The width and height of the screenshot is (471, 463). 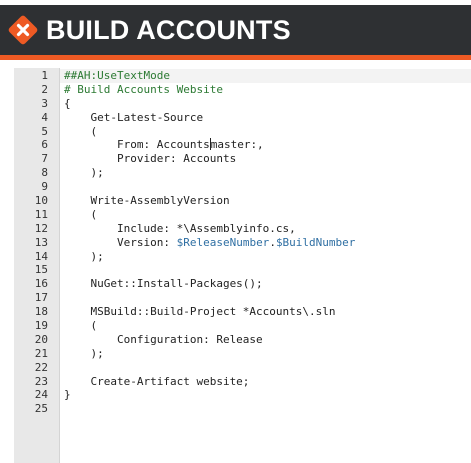 I want to click on code-token: From: Accounts, so click(x=137, y=145).